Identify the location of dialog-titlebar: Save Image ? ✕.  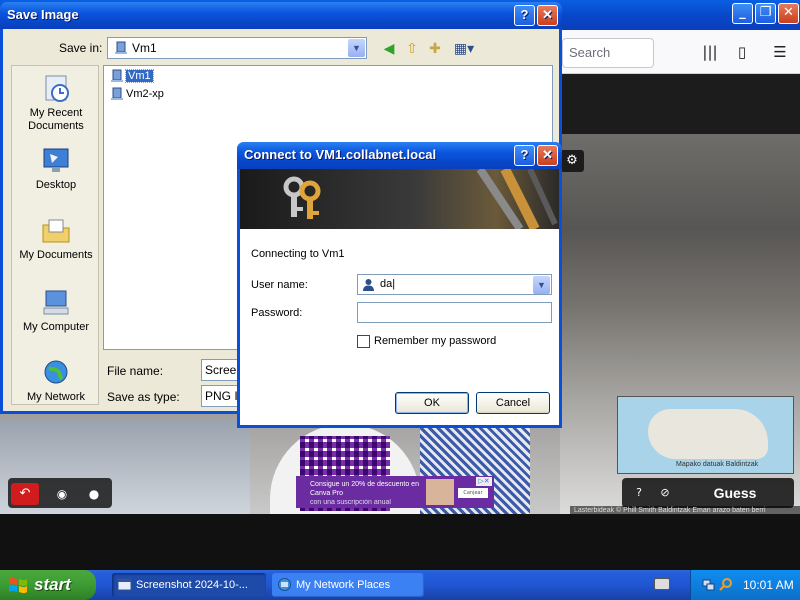
(281, 15).